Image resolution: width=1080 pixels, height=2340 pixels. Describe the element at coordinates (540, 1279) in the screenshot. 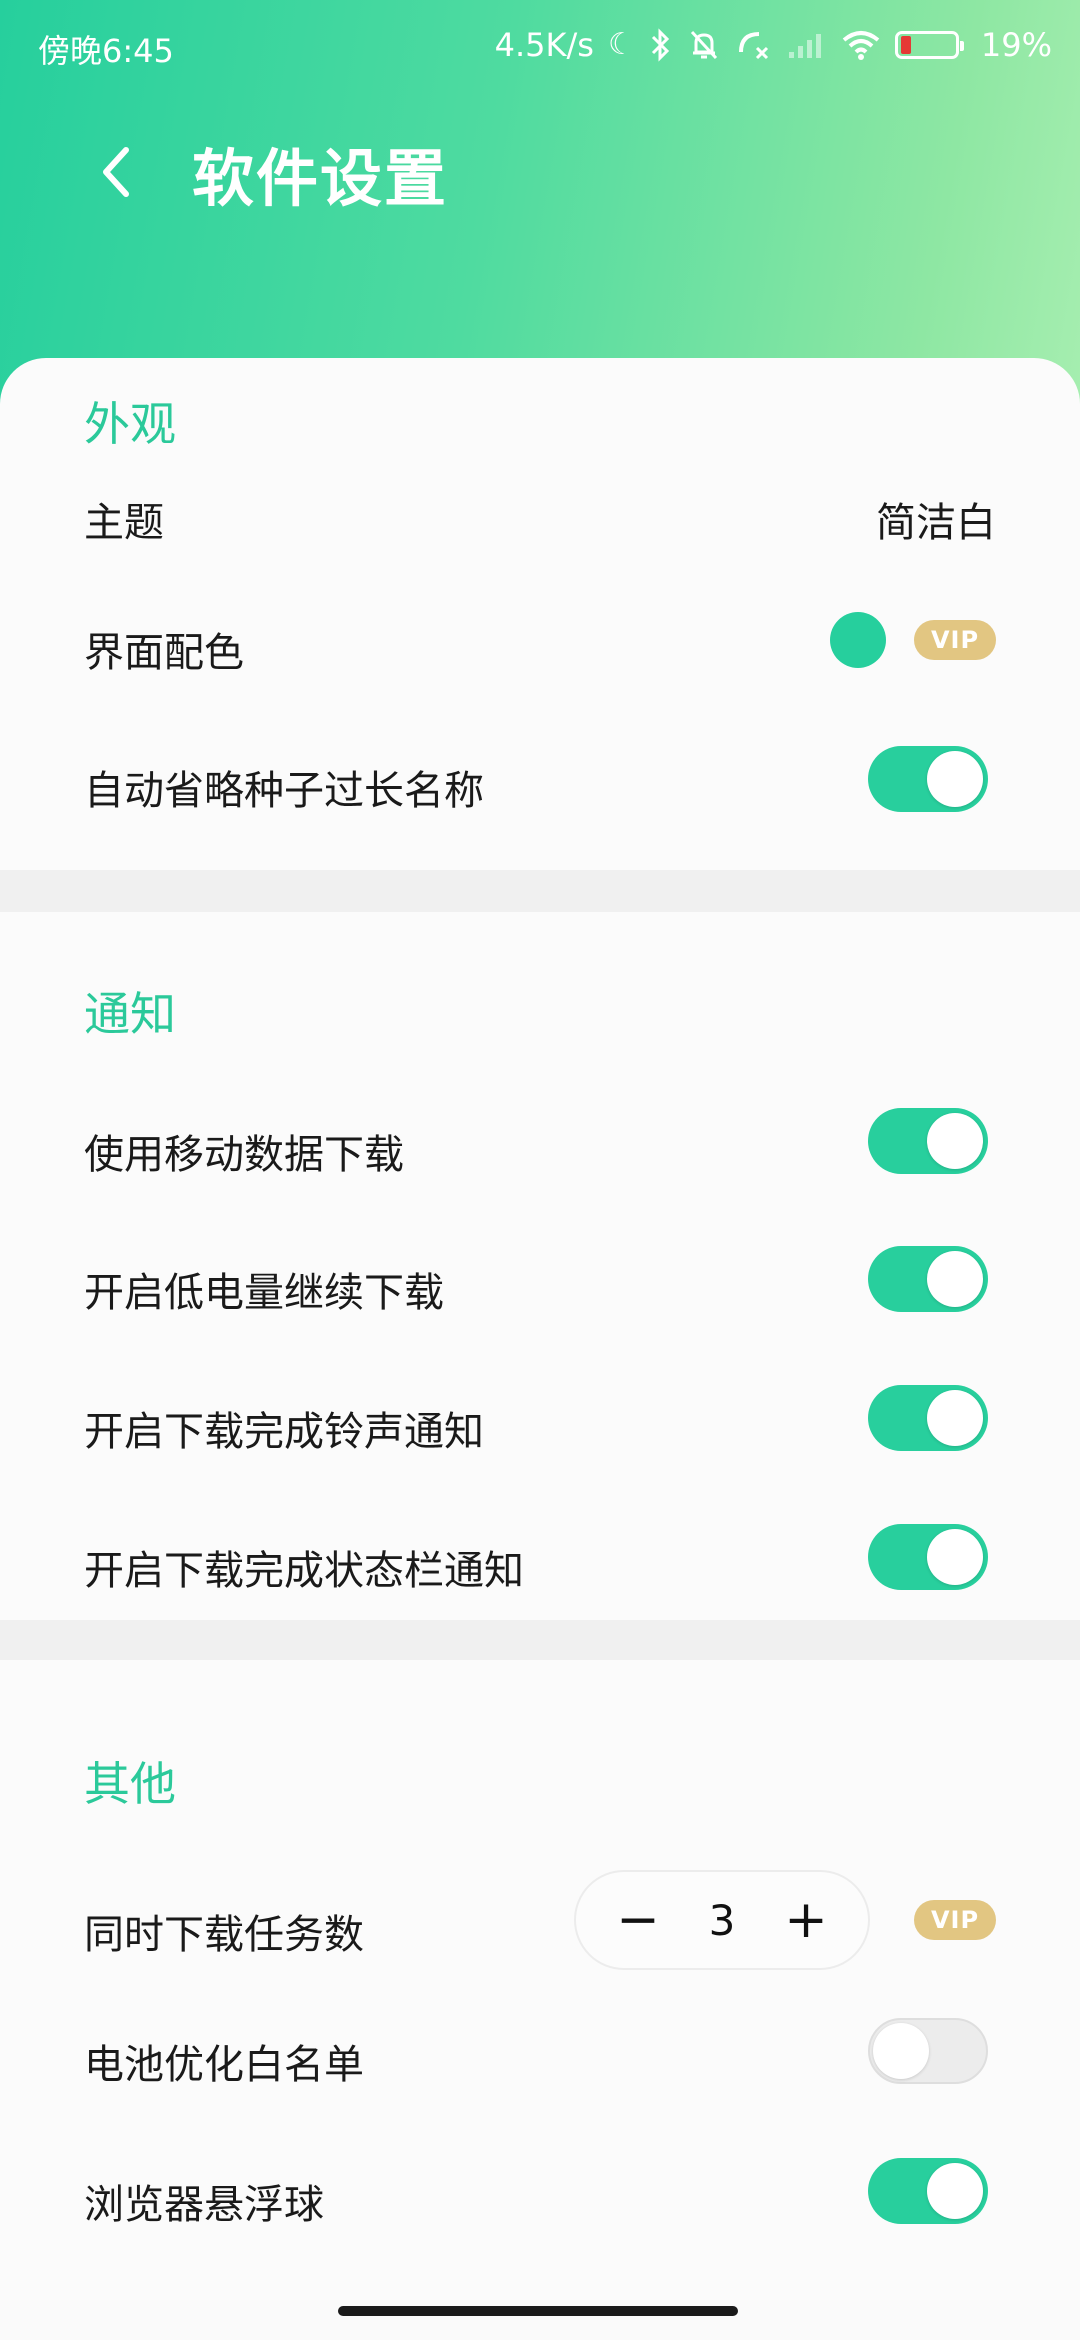

I see `low-battery-row: 开启低电量继续下载` at that location.